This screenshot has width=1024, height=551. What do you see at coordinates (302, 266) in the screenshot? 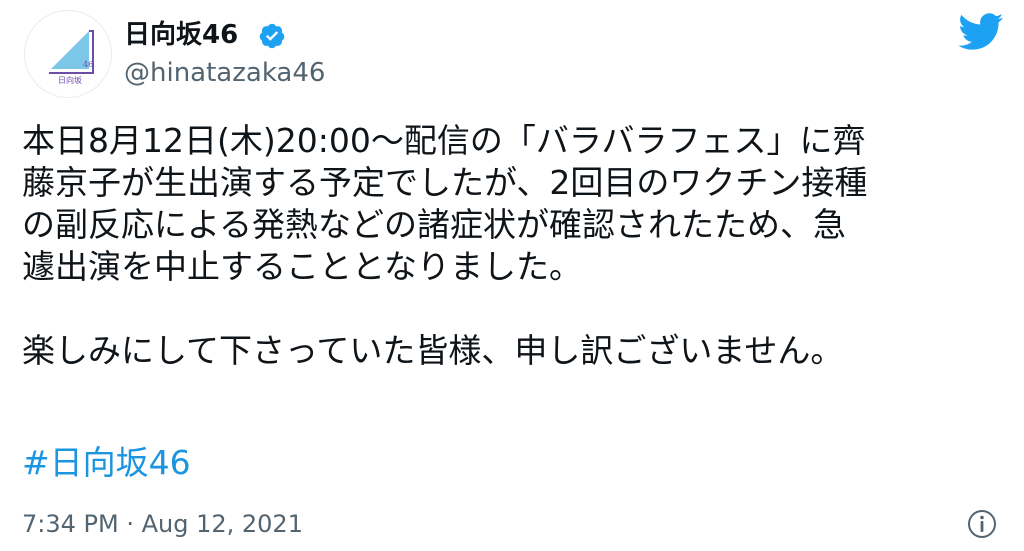
I see `tweet-text-line: 遽出演を中止することとなりました。` at bounding box center [302, 266].